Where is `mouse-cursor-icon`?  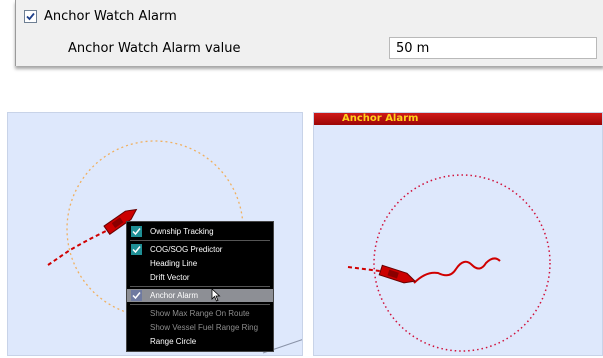 mouse-cursor-icon is located at coordinates (216, 295).